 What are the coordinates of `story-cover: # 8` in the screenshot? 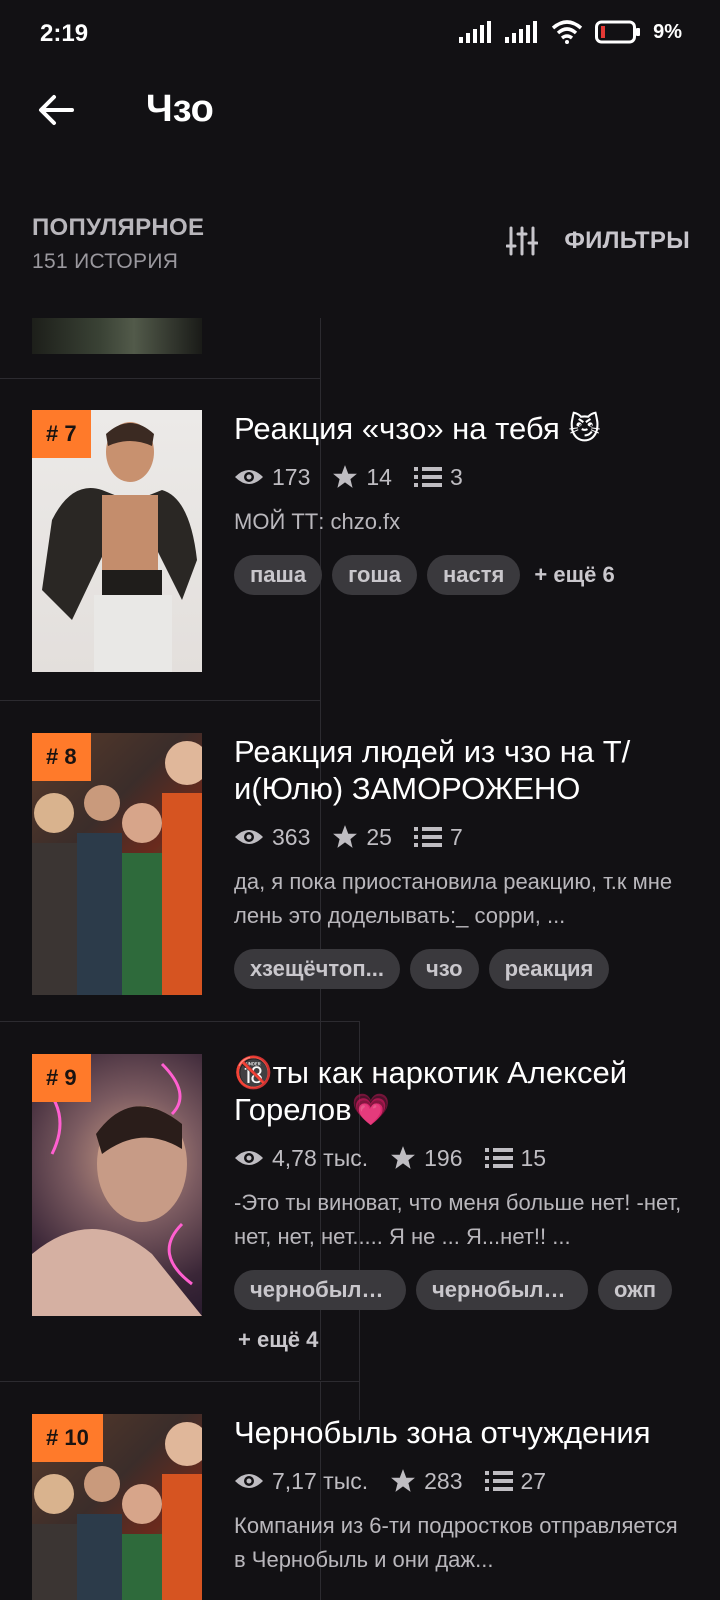 It's located at (117, 864).